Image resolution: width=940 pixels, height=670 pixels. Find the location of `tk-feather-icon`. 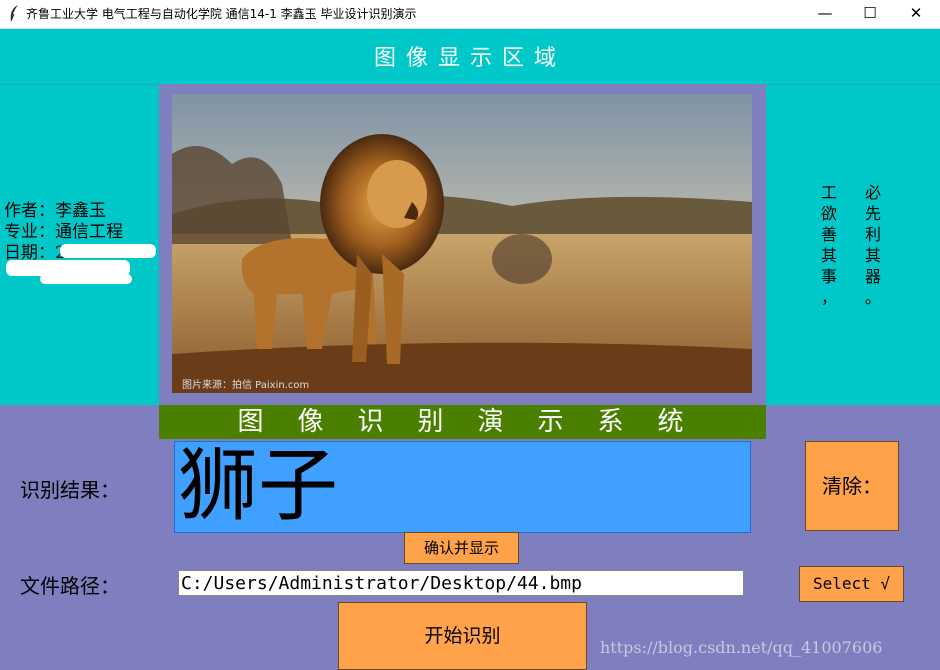

tk-feather-icon is located at coordinates (16, 13).